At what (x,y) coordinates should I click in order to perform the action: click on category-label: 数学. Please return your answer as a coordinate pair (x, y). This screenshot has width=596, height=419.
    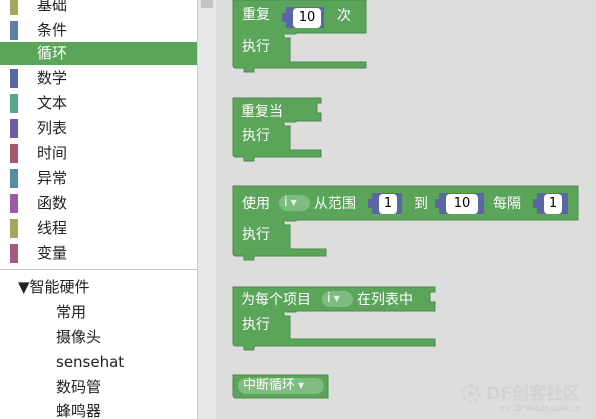
    Looking at the image, I should click on (52, 78).